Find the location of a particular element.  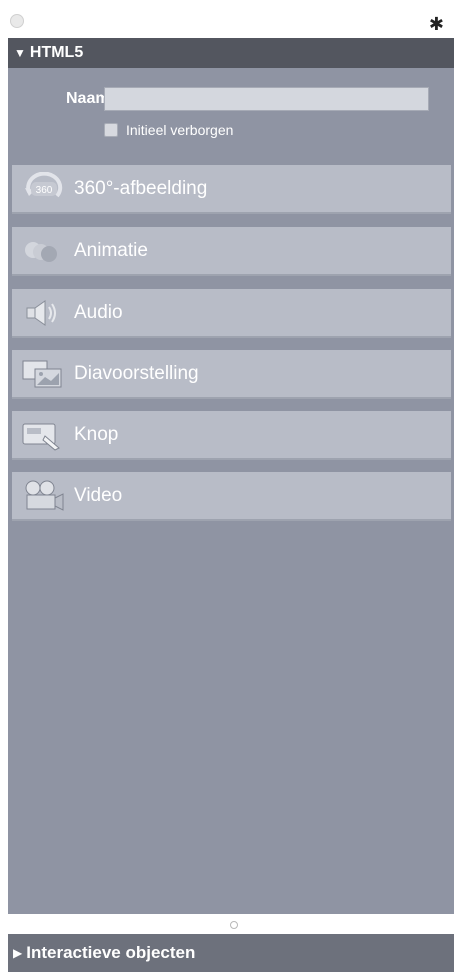

window-left-edge is located at coordinates (4, 486).